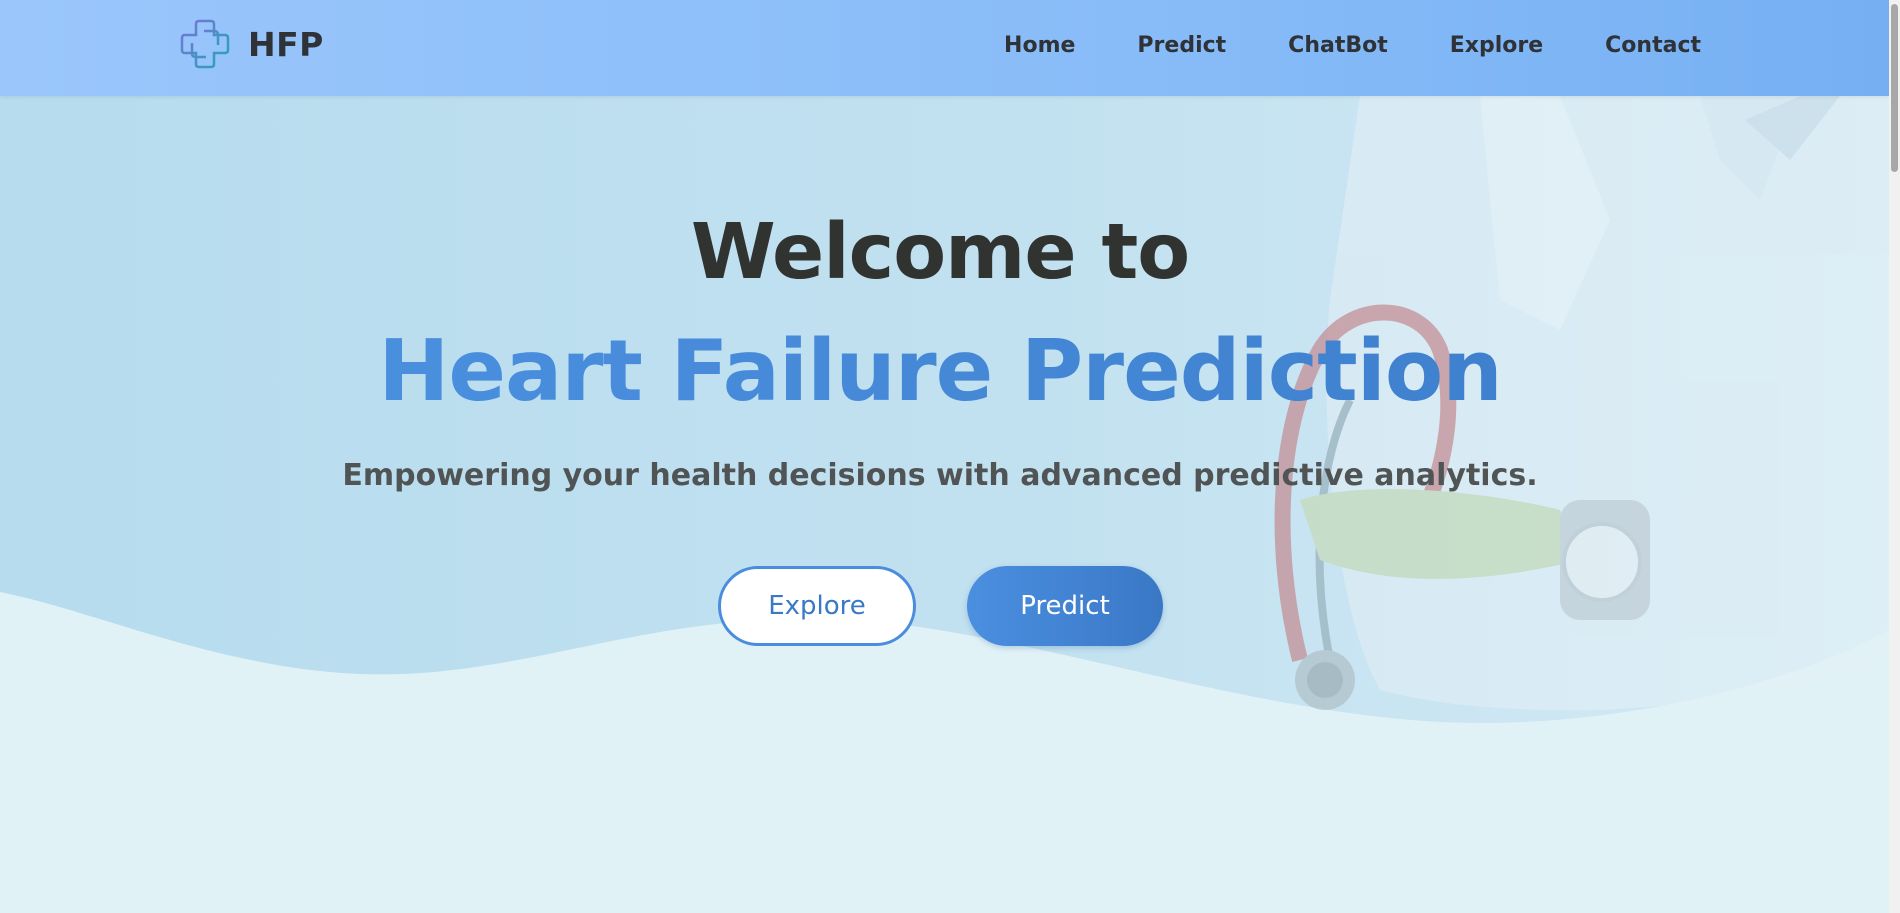 The image size is (1900, 913). I want to click on scrollbar-thumb, so click(1894, 88).